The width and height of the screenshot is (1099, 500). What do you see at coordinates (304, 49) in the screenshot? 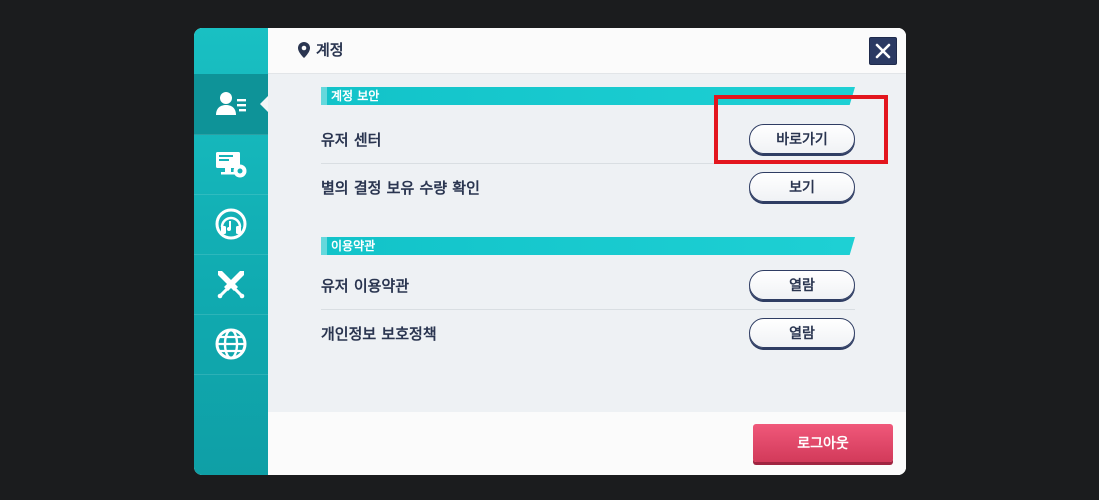
I see `location-pin-icon` at bounding box center [304, 49].